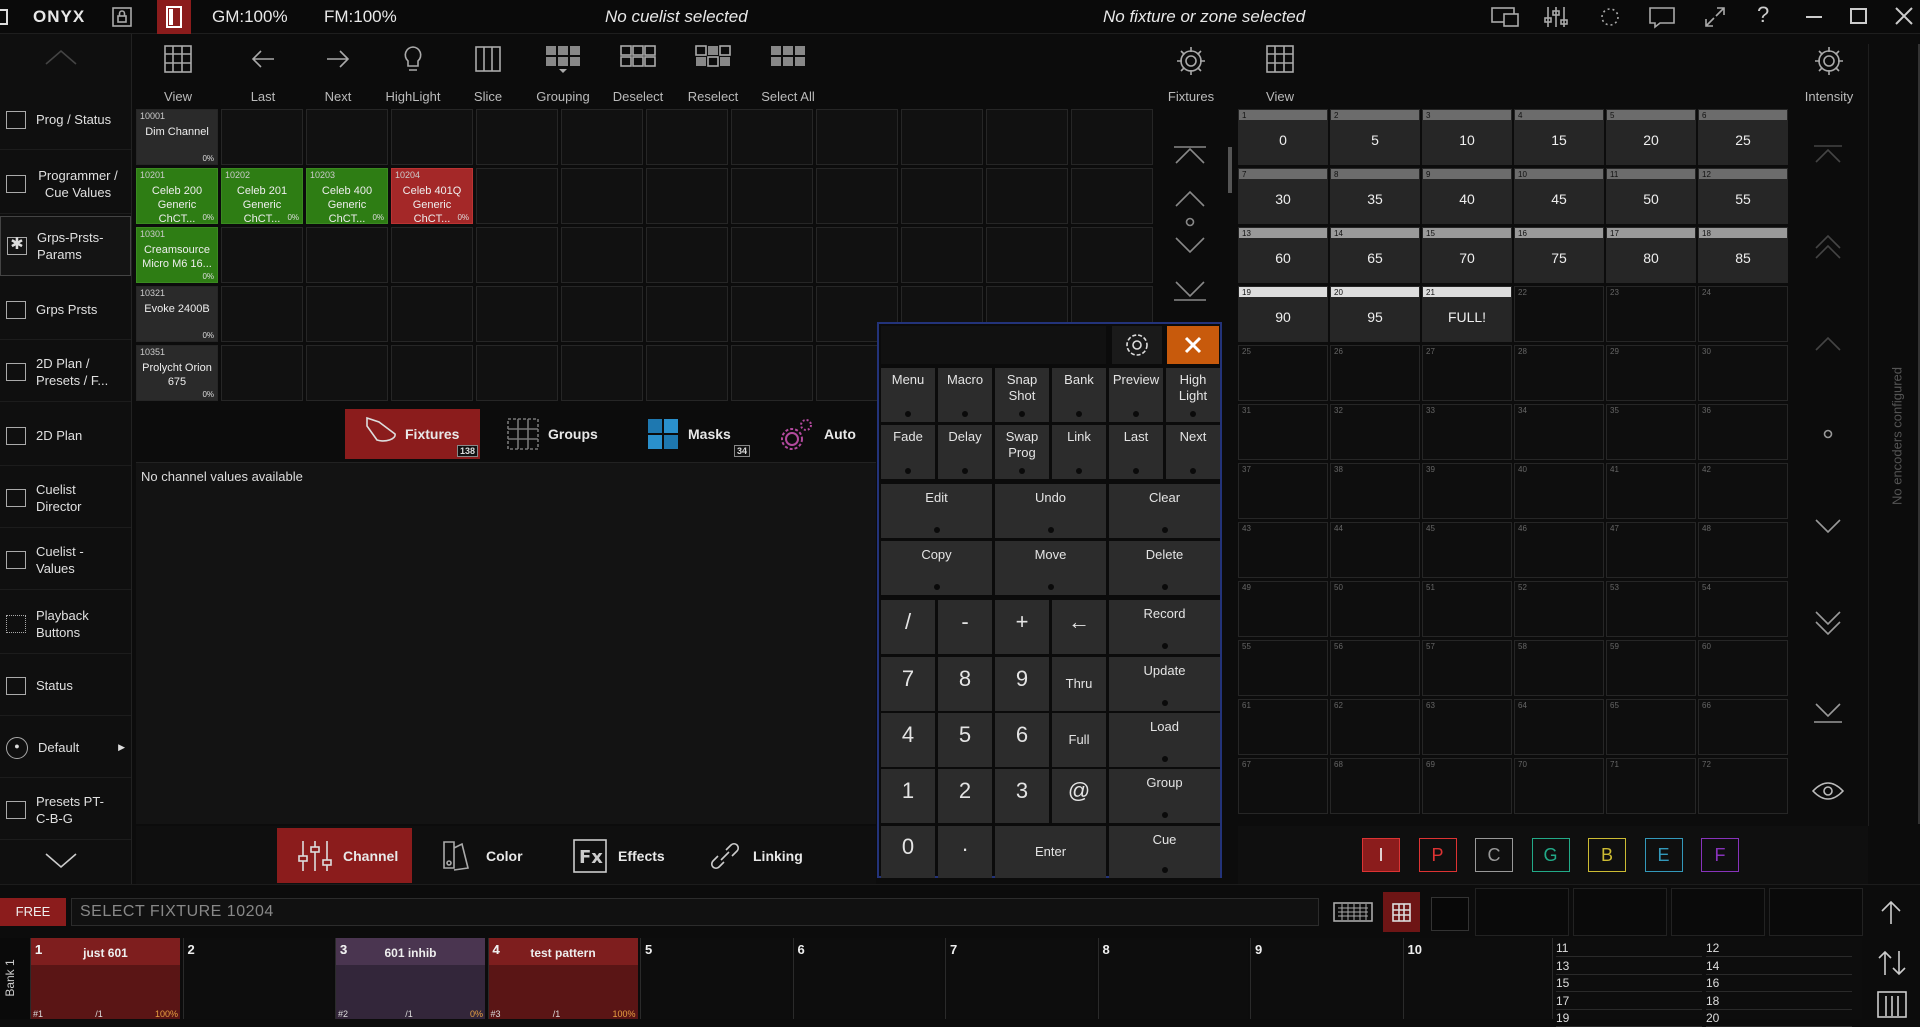  What do you see at coordinates (1283, 137) in the screenshot?
I see `intensity-preset: 10` at bounding box center [1283, 137].